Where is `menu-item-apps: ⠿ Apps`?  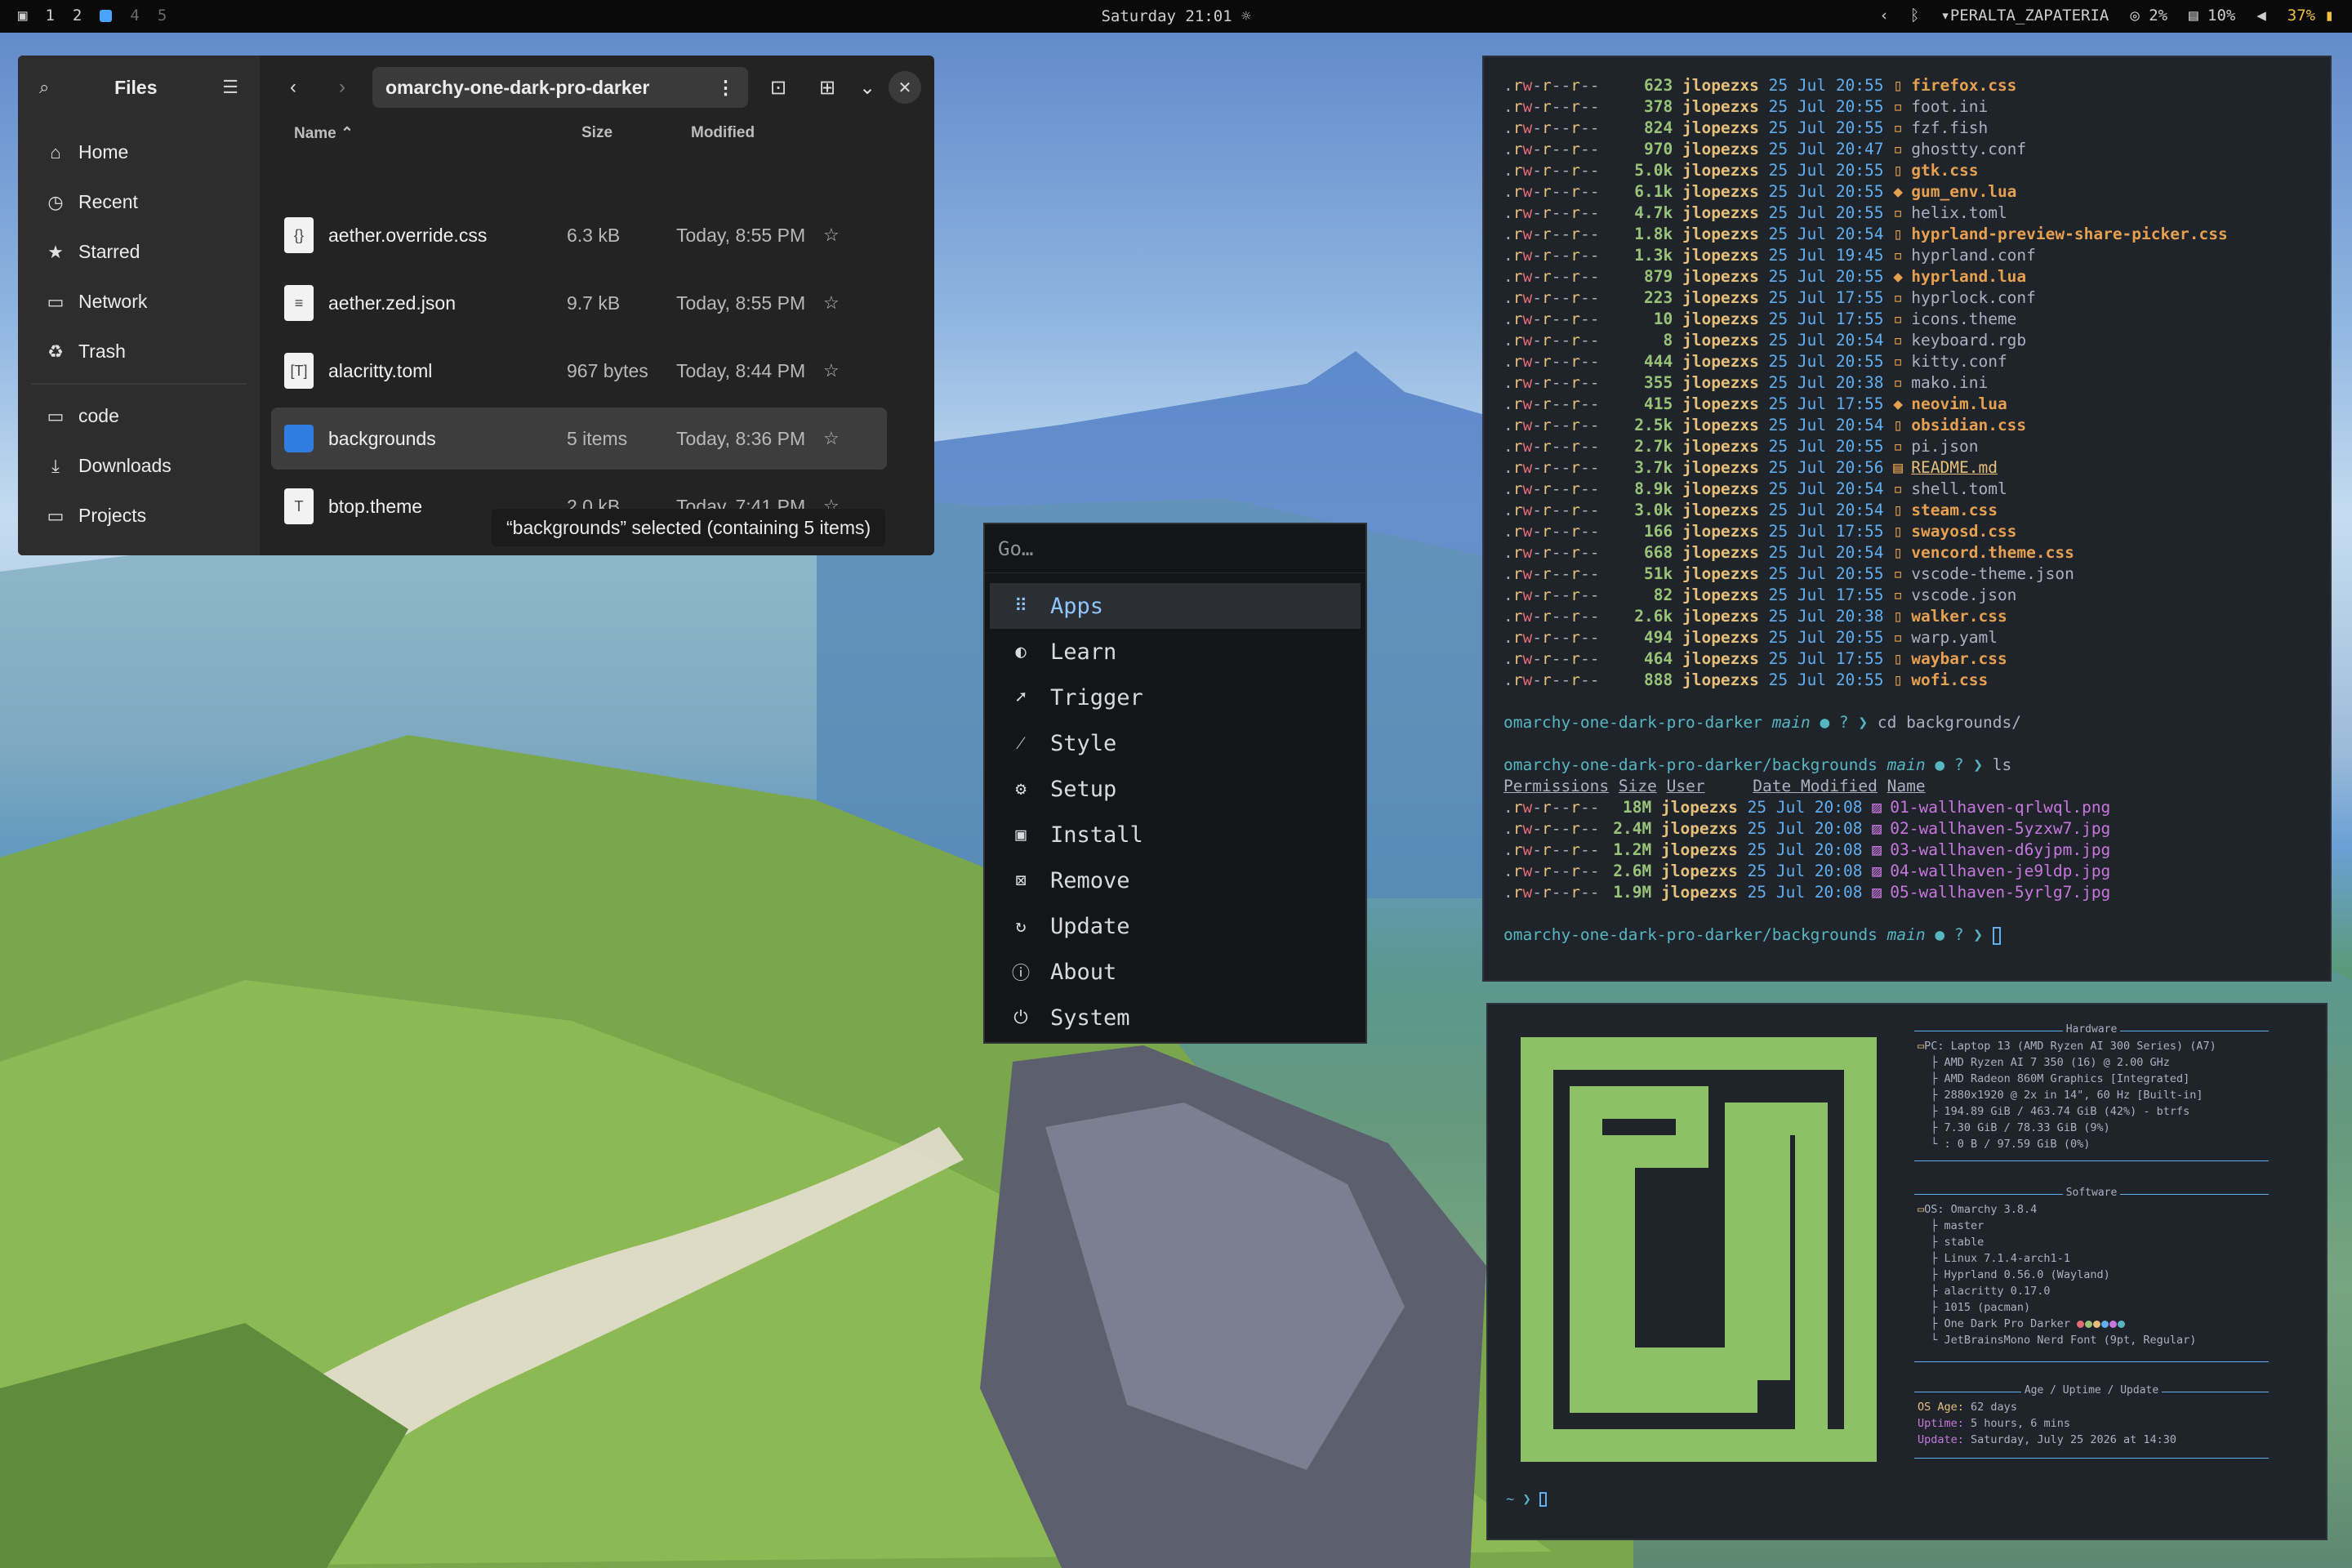 menu-item-apps: ⠿ Apps is located at coordinates (1175, 606).